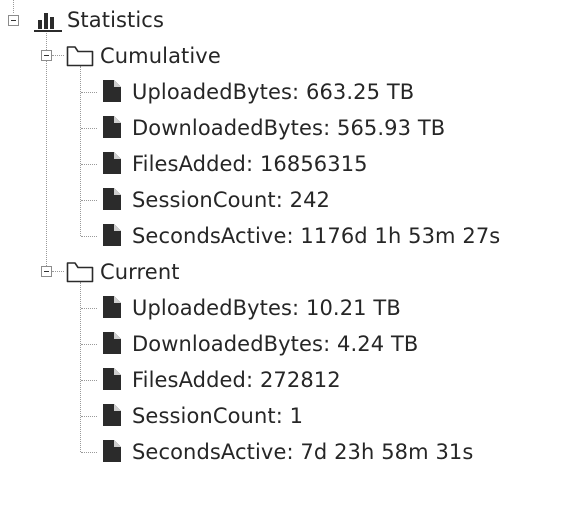 The image size is (574, 526). What do you see at coordinates (115, 20) in the screenshot?
I see `tree-node-label: Statistics` at bounding box center [115, 20].